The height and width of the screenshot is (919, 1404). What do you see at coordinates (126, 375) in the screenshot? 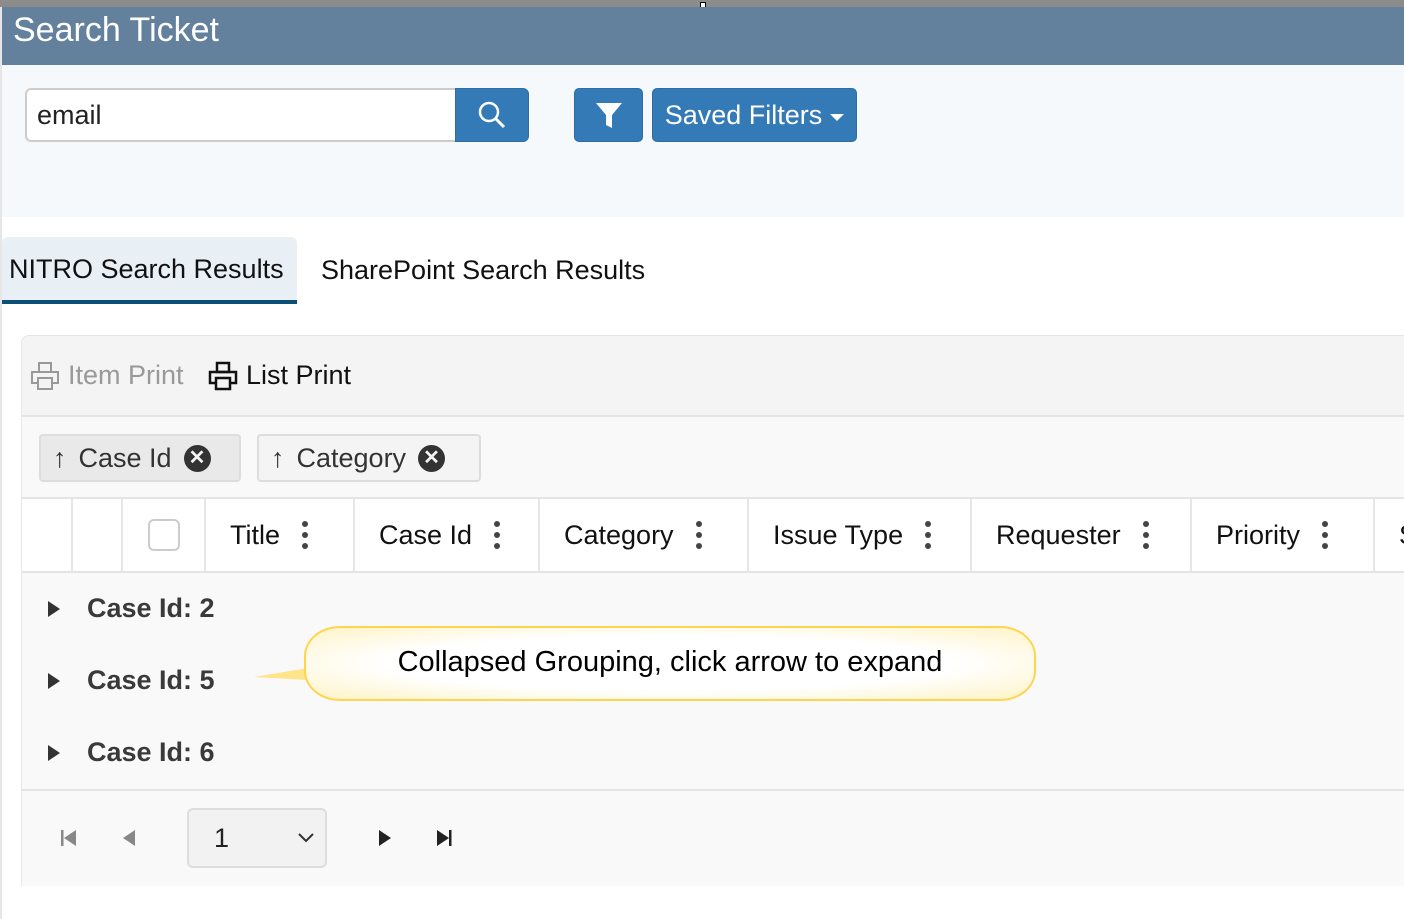
I see `item-print-label: Item Print` at bounding box center [126, 375].